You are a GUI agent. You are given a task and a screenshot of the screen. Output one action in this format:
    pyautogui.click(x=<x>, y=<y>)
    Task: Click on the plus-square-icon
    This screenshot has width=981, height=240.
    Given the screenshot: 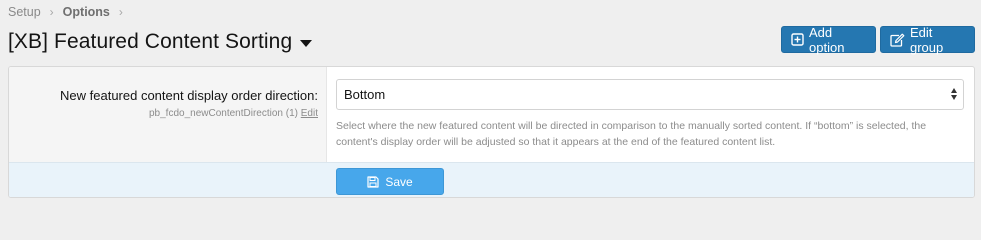 What is the action you would take?
    pyautogui.click(x=797, y=39)
    